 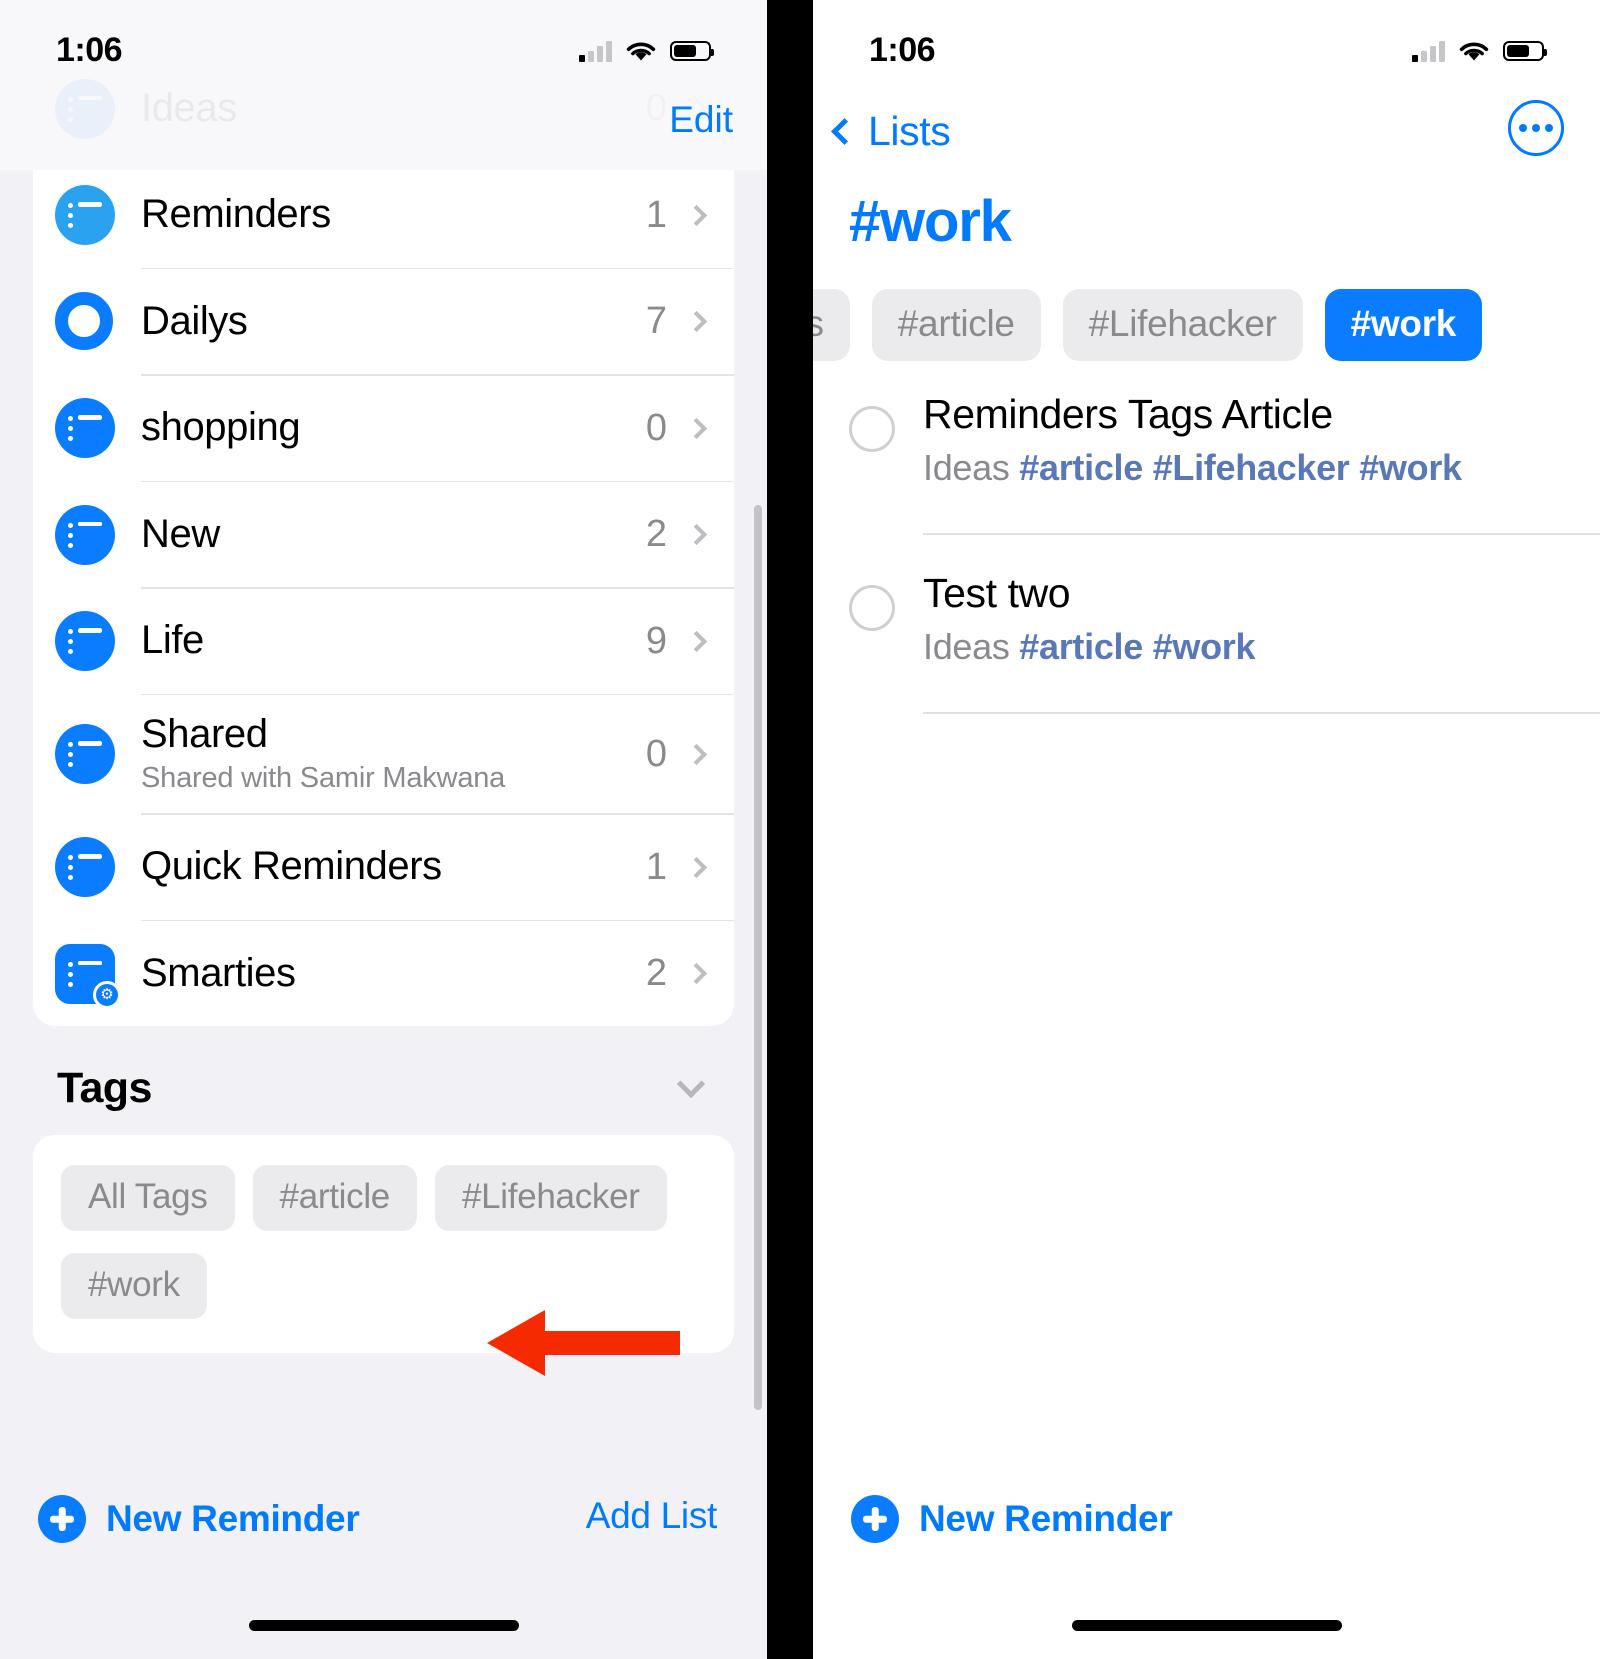 I want to click on list-row: ⚙ Smarties 2, so click(x=383, y=973).